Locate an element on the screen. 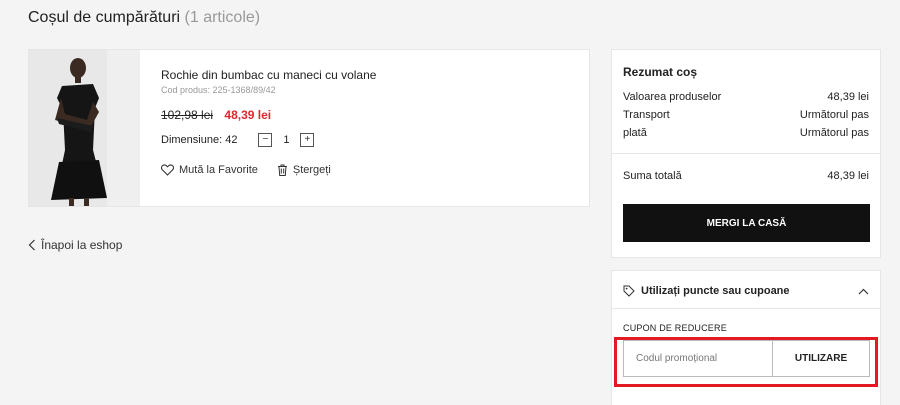 The image size is (900, 405). checkout-button: MERGI LA CASĂ is located at coordinates (746, 223).